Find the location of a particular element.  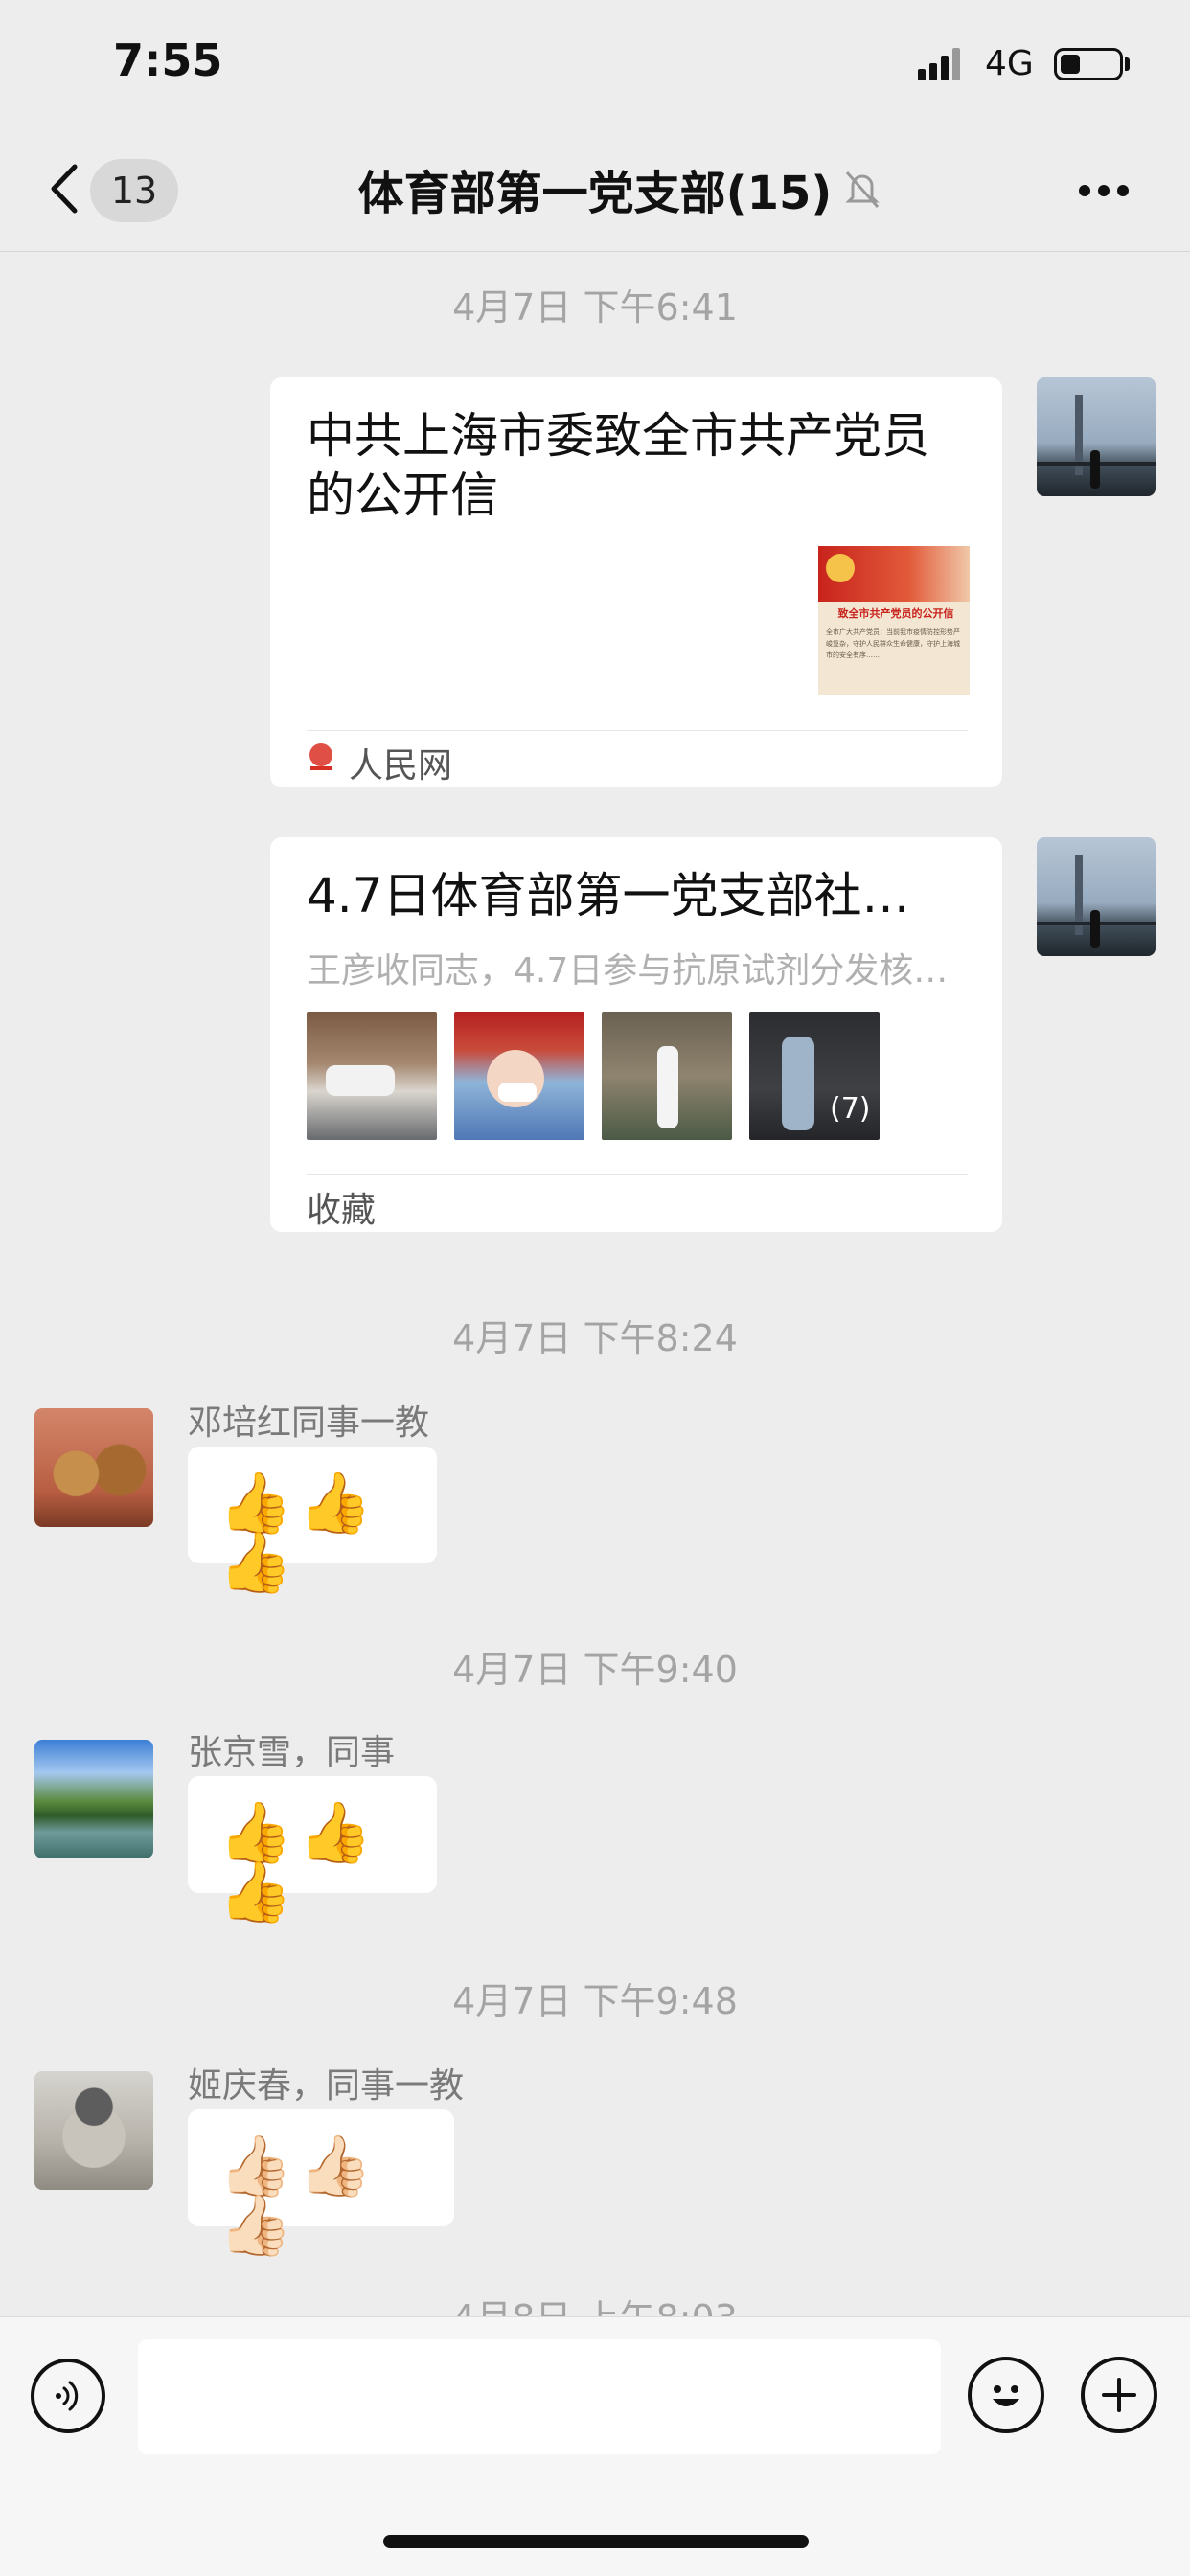

voice-wave-icon is located at coordinates (68, 2396).